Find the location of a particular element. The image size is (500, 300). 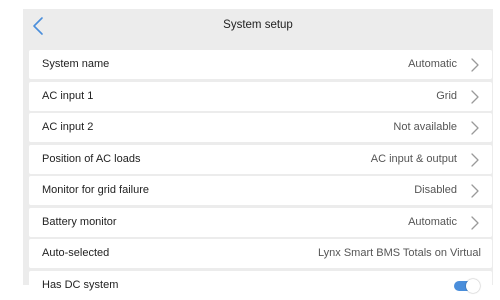

row-monitor-for-grid-failure: Monitor for grid failure Disabled is located at coordinates (260, 190).